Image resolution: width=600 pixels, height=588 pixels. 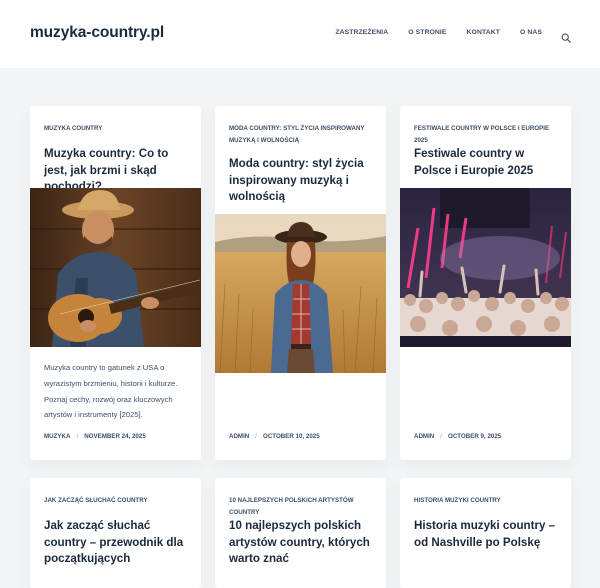 What do you see at coordinates (97, 33) in the screenshot?
I see `site-logo: muzyka-country.pl` at bounding box center [97, 33].